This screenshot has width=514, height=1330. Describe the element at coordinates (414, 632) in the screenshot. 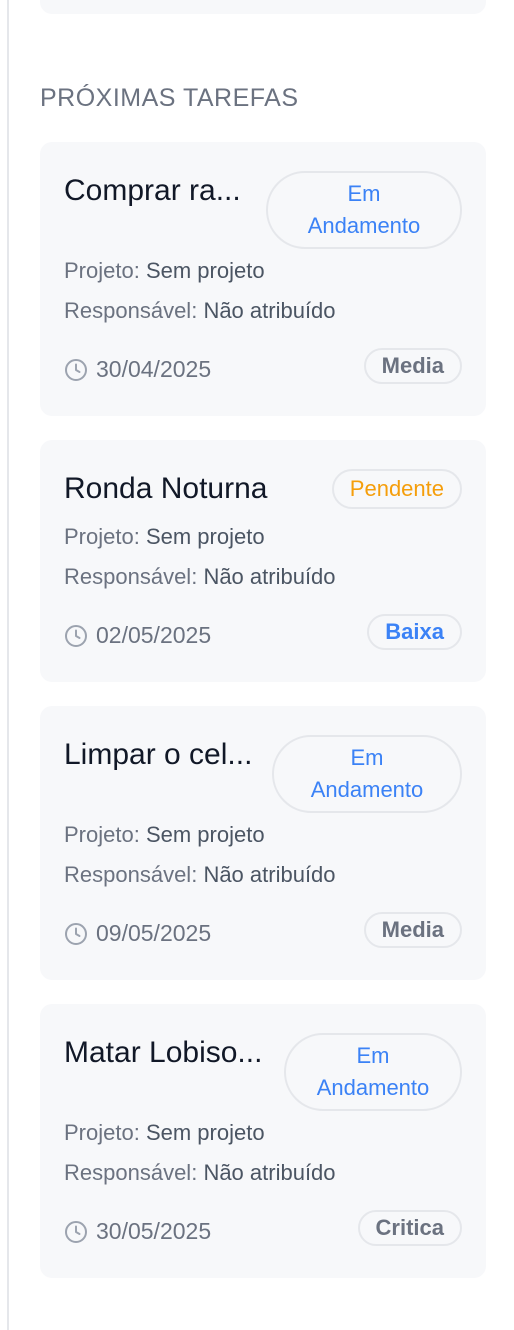

I see `priority-badge: Baixa` at that location.